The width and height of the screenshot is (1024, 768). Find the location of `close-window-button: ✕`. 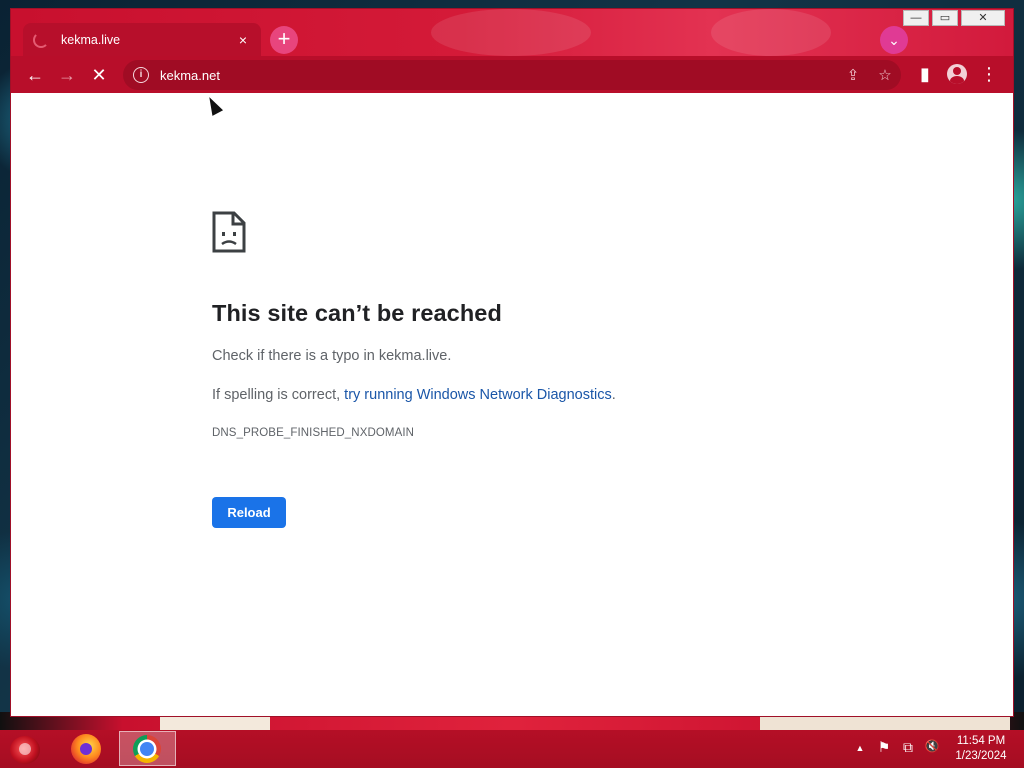

close-window-button: ✕ is located at coordinates (983, 18).